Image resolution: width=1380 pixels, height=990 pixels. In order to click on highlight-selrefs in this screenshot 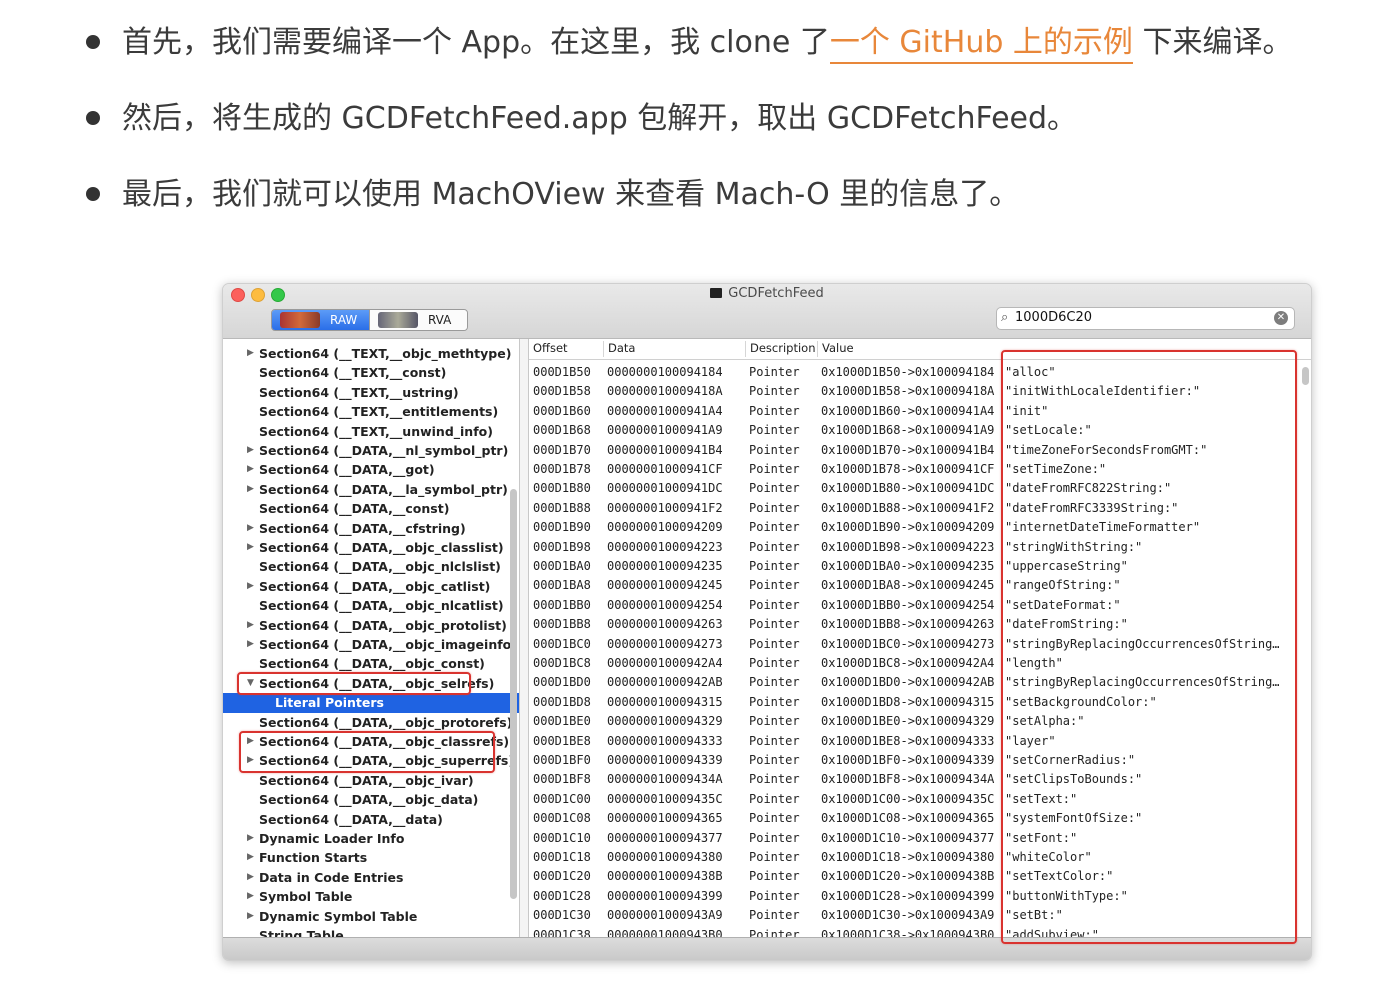, I will do `click(354, 683)`.